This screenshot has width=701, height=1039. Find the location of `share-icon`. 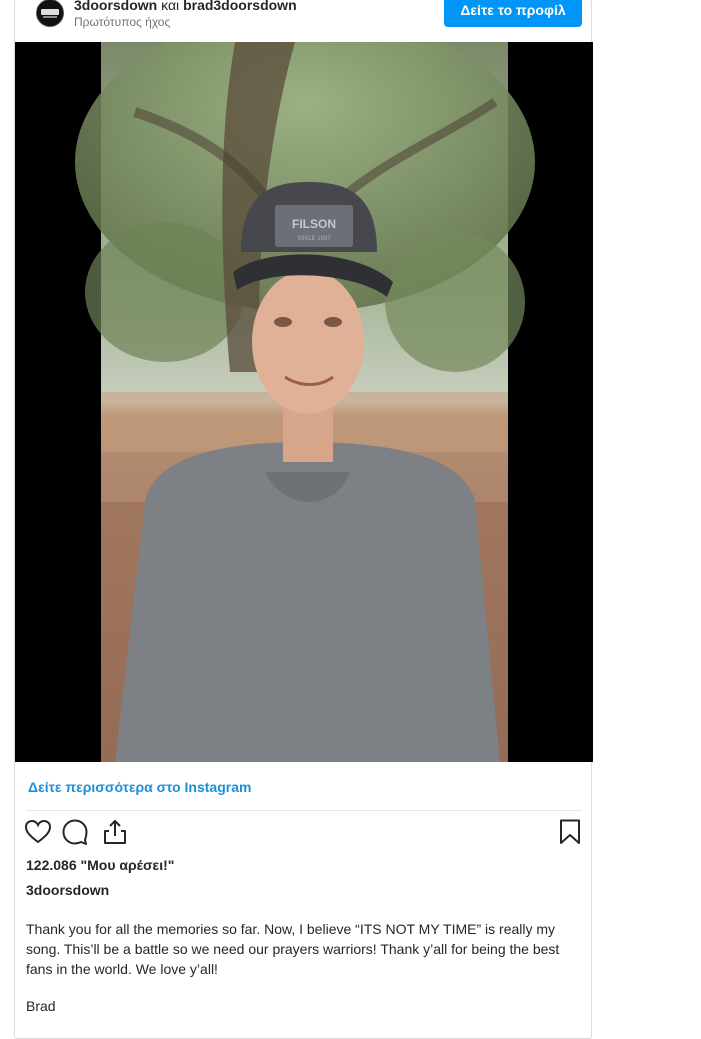

share-icon is located at coordinates (115, 832).